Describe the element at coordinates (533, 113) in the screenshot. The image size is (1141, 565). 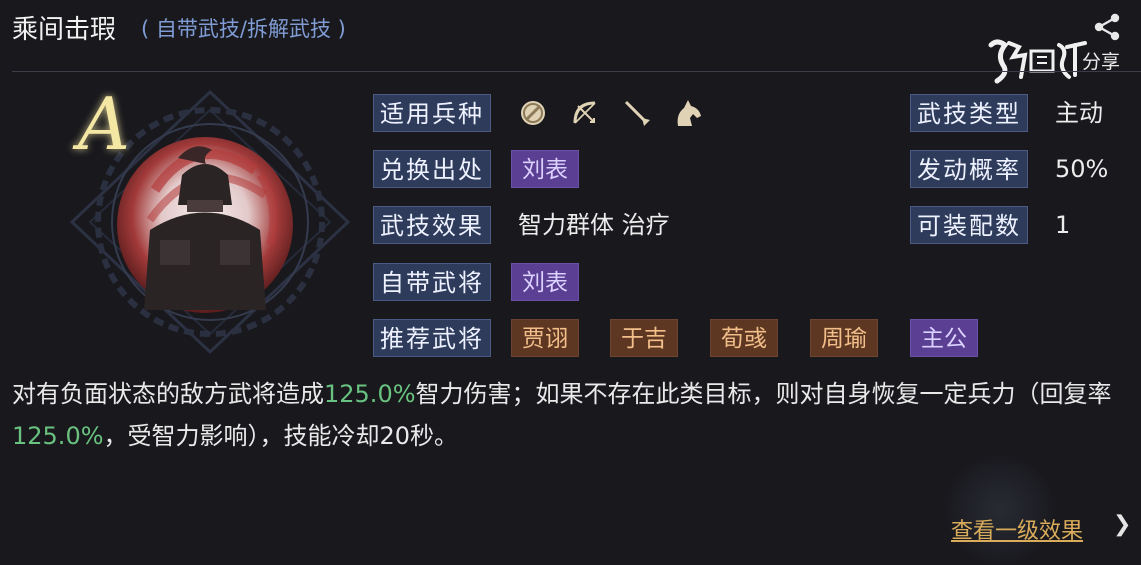
I see `shield-icon` at that location.